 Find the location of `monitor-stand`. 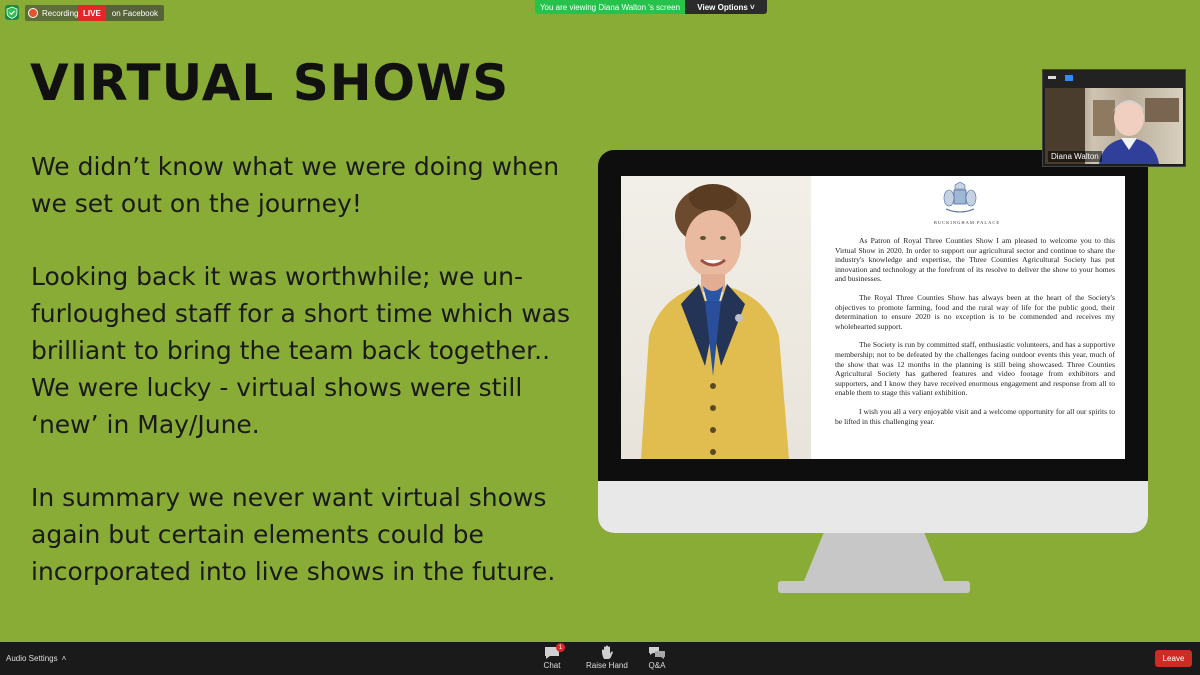

monitor-stand is located at coordinates (874, 557).